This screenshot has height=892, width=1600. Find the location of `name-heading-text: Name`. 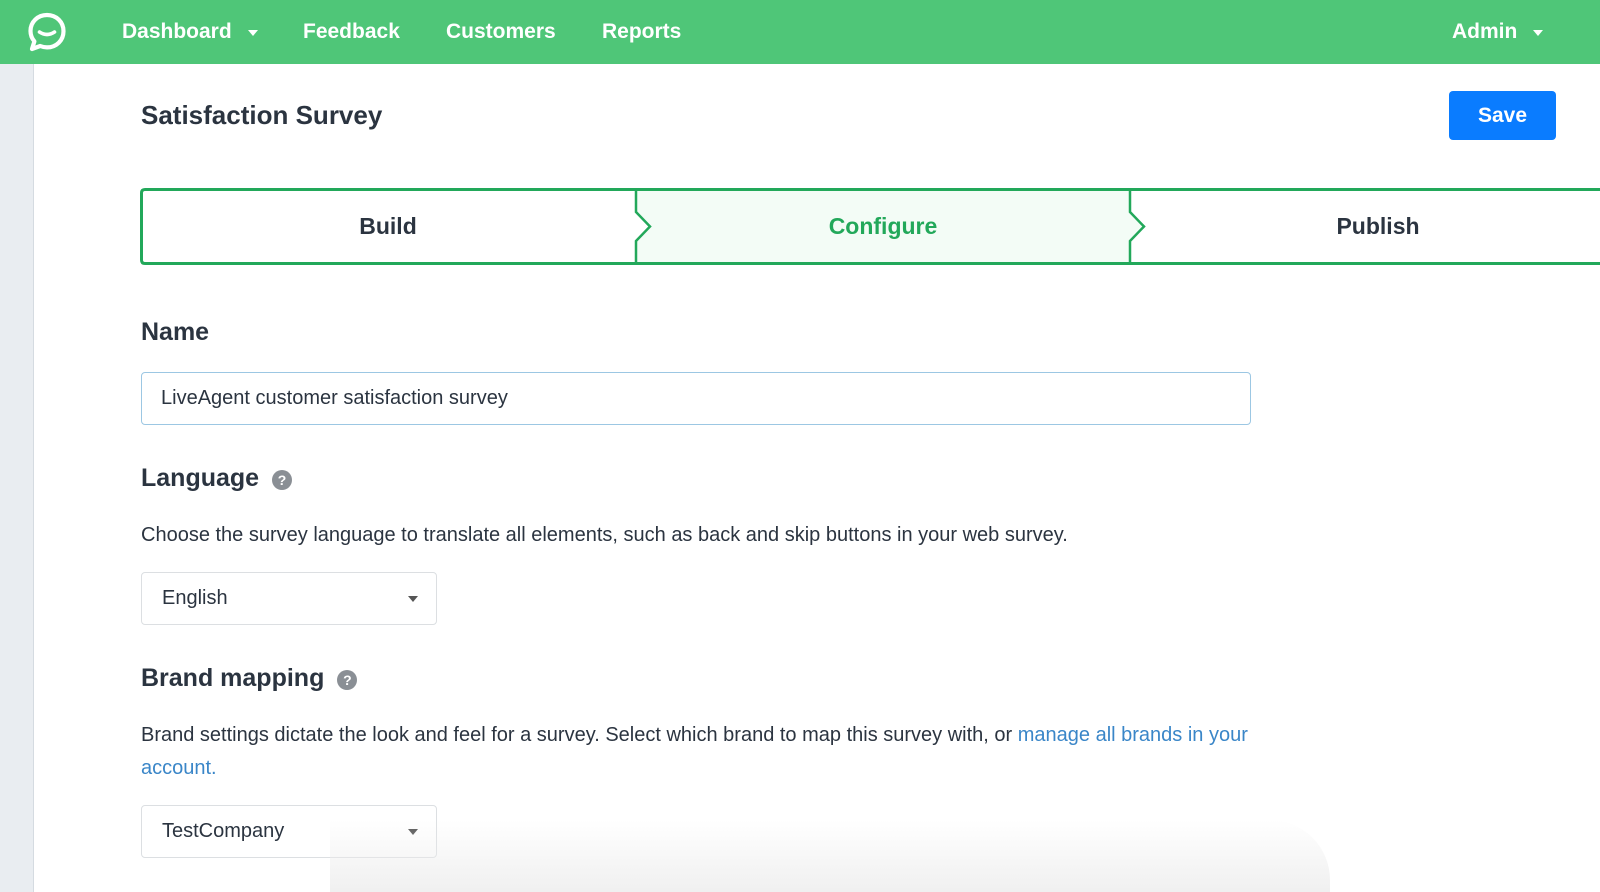

name-heading-text: Name is located at coordinates (175, 332).